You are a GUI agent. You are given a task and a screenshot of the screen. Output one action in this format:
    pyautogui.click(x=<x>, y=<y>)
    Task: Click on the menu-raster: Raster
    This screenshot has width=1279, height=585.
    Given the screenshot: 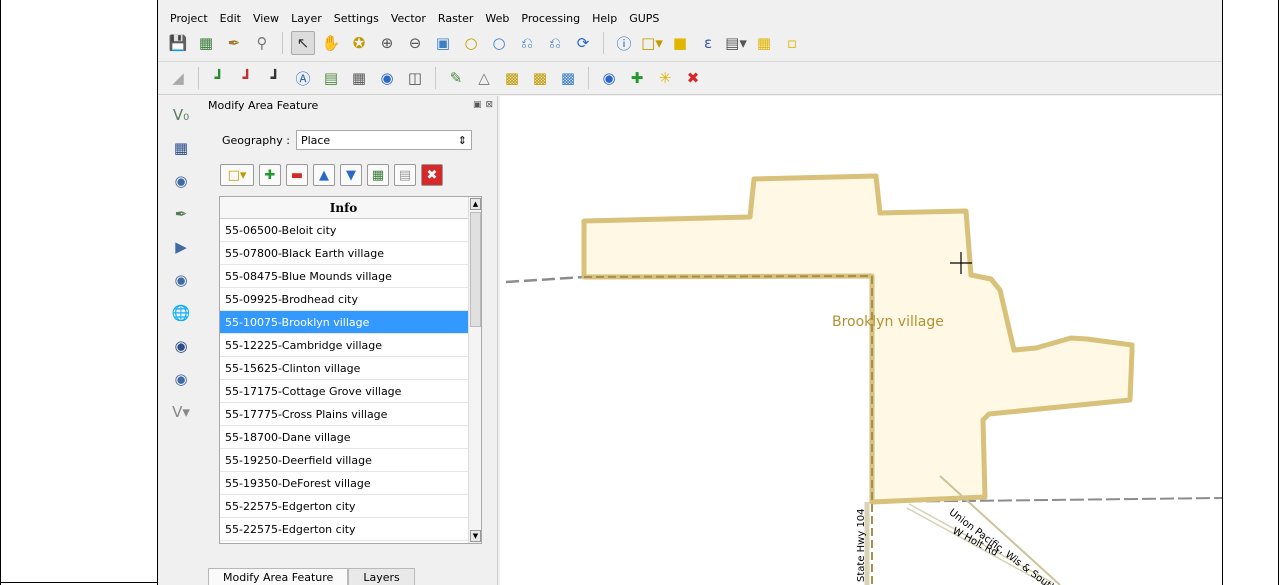 What is the action you would take?
    pyautogui.click(x=455, y=18)
    